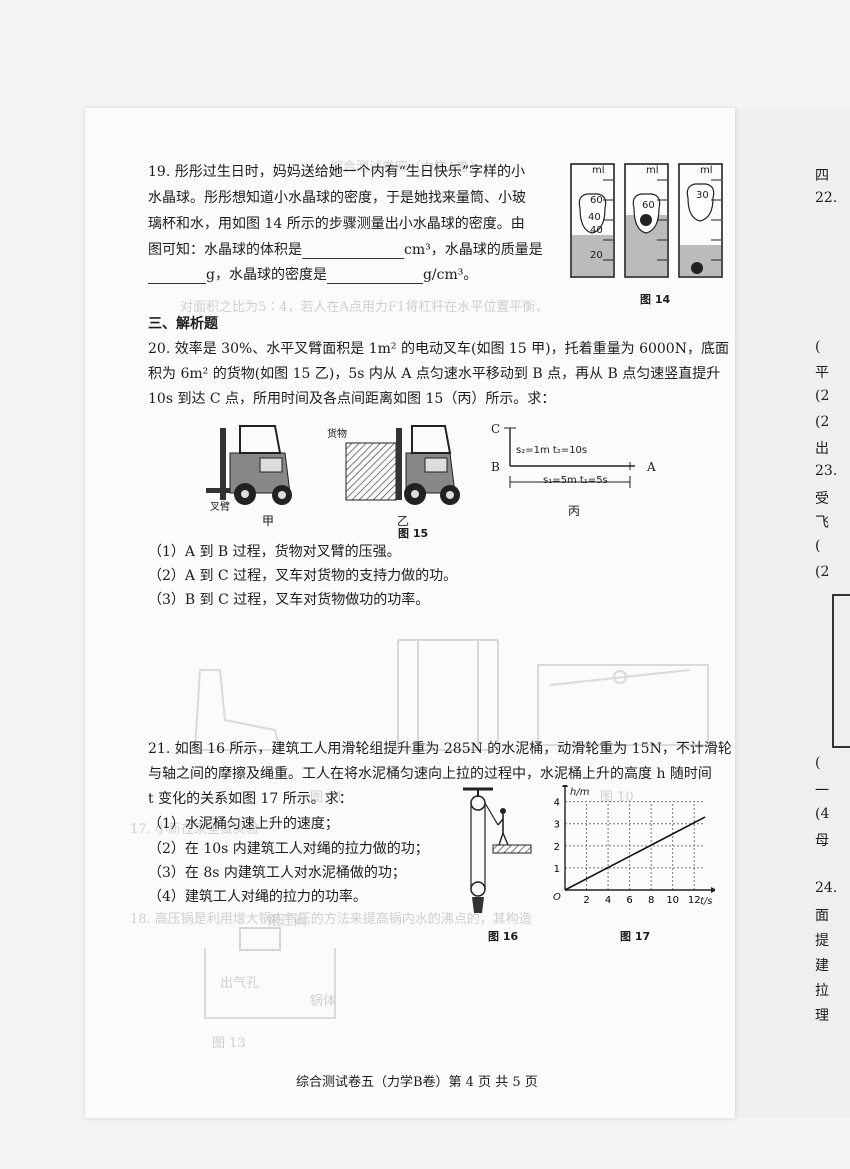 The width and height of the screenshot is (850, 1169). Describe the element at coordinates (826, 198) in the screenshot. I see `edge-char: 22.` at that location.